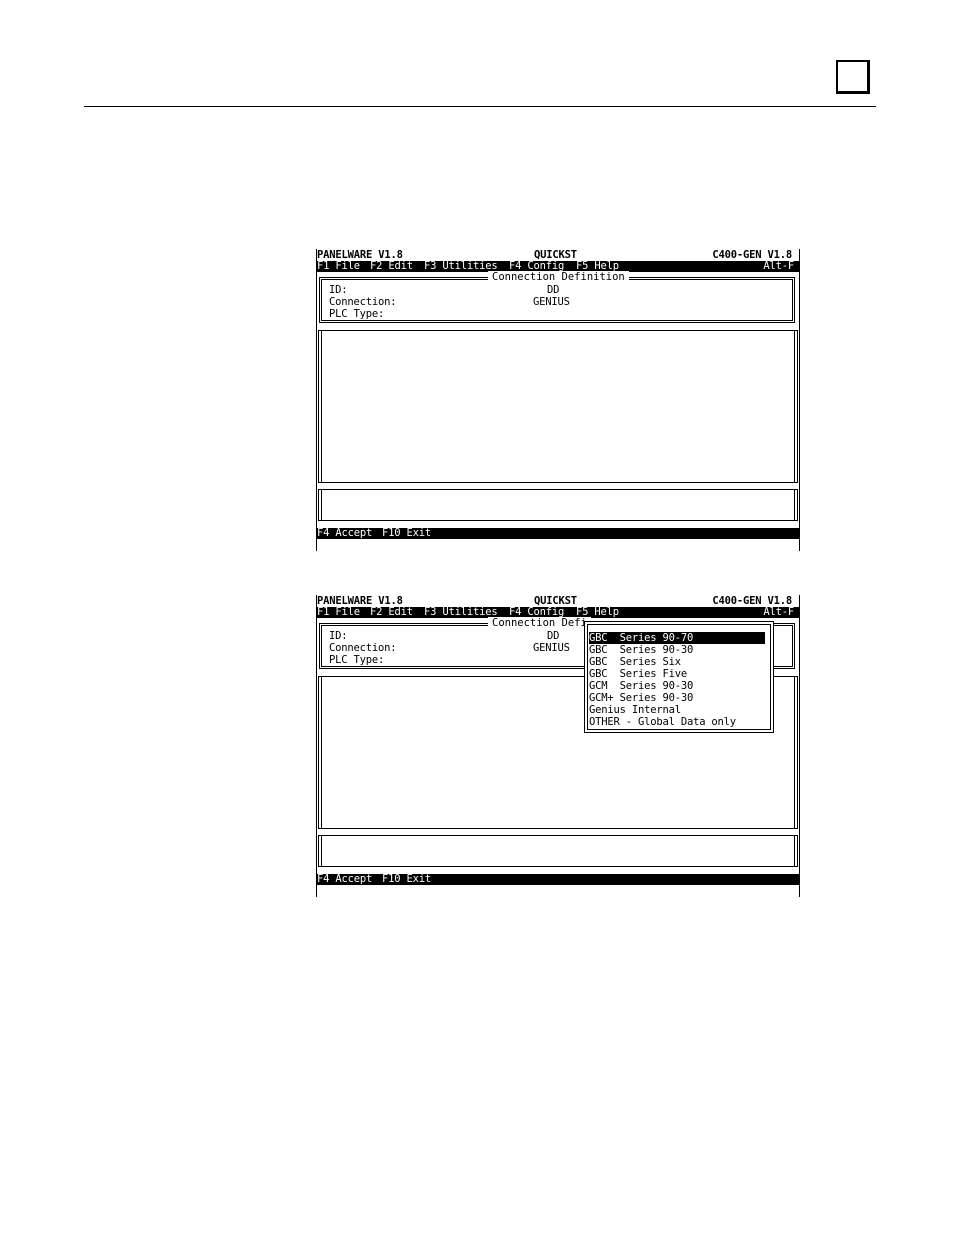  I want to click on plc-option: GBC Series 90-30, so click(677, 650).